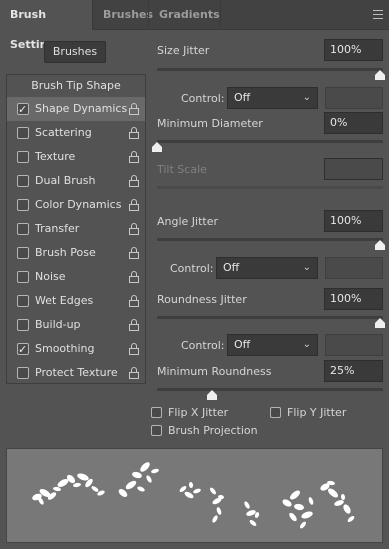  Describe the element at coordinates (378, 14) in the screenshot. I see `panel-menu-icon` at that location.